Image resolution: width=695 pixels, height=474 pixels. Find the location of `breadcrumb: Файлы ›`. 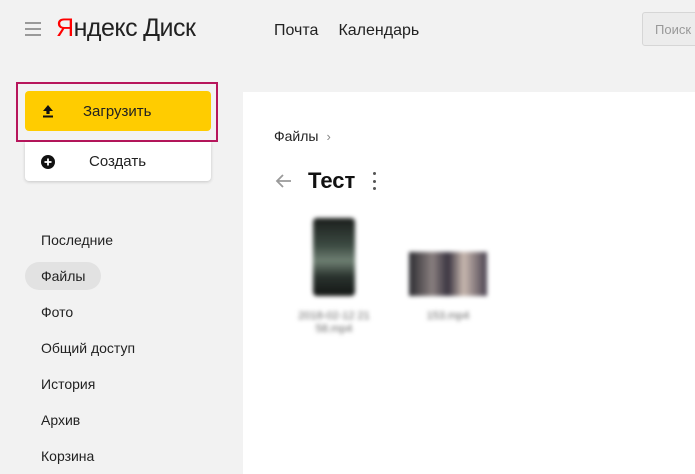

breadcrumb: Файлы › is located at coordinates (302, 136).